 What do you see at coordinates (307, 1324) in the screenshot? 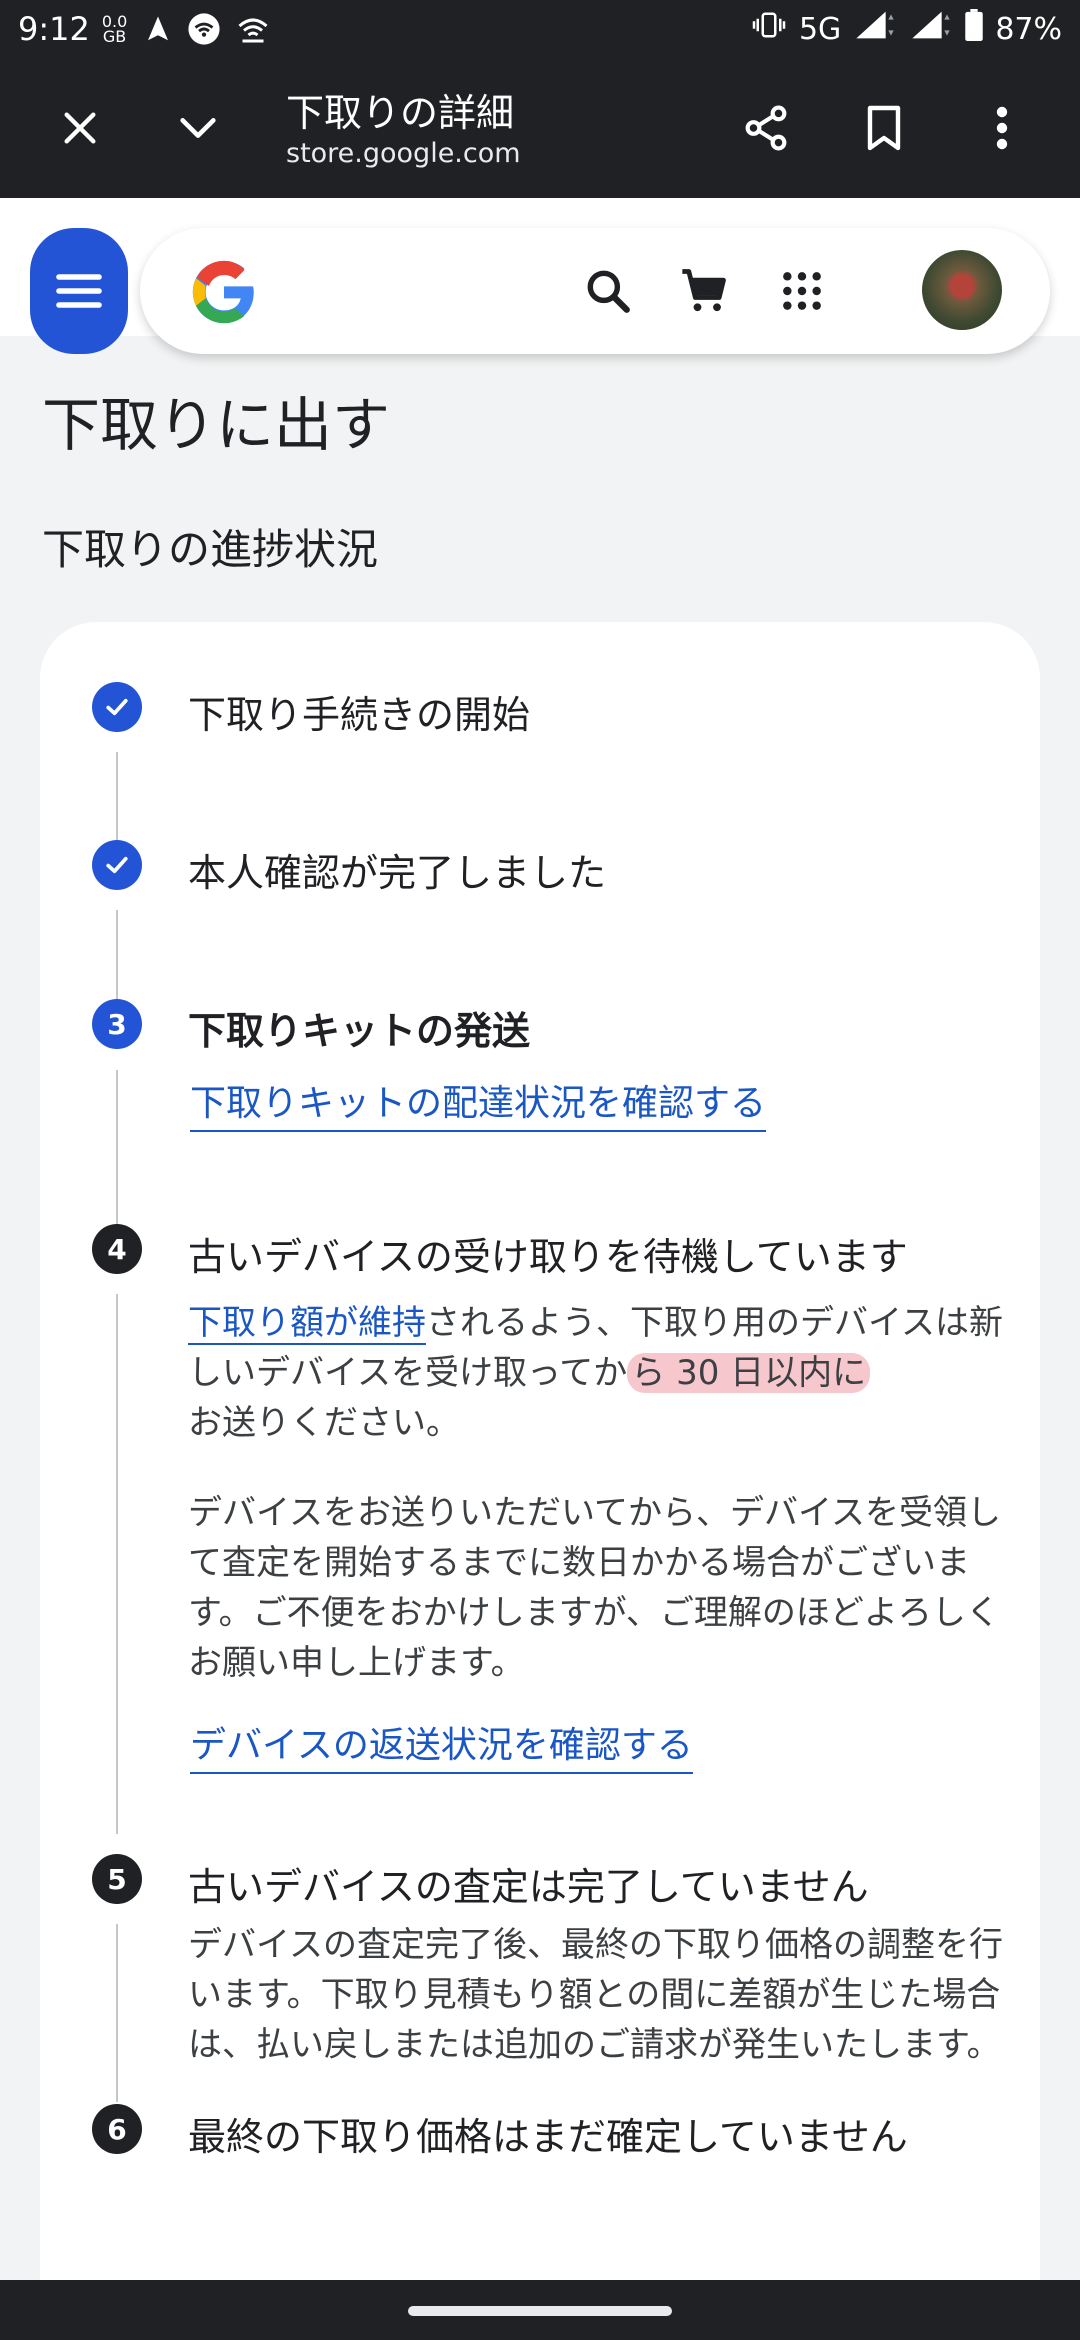
I see `value-maintained-link: 下取り額が維持` at bounding box center [307, 1324].